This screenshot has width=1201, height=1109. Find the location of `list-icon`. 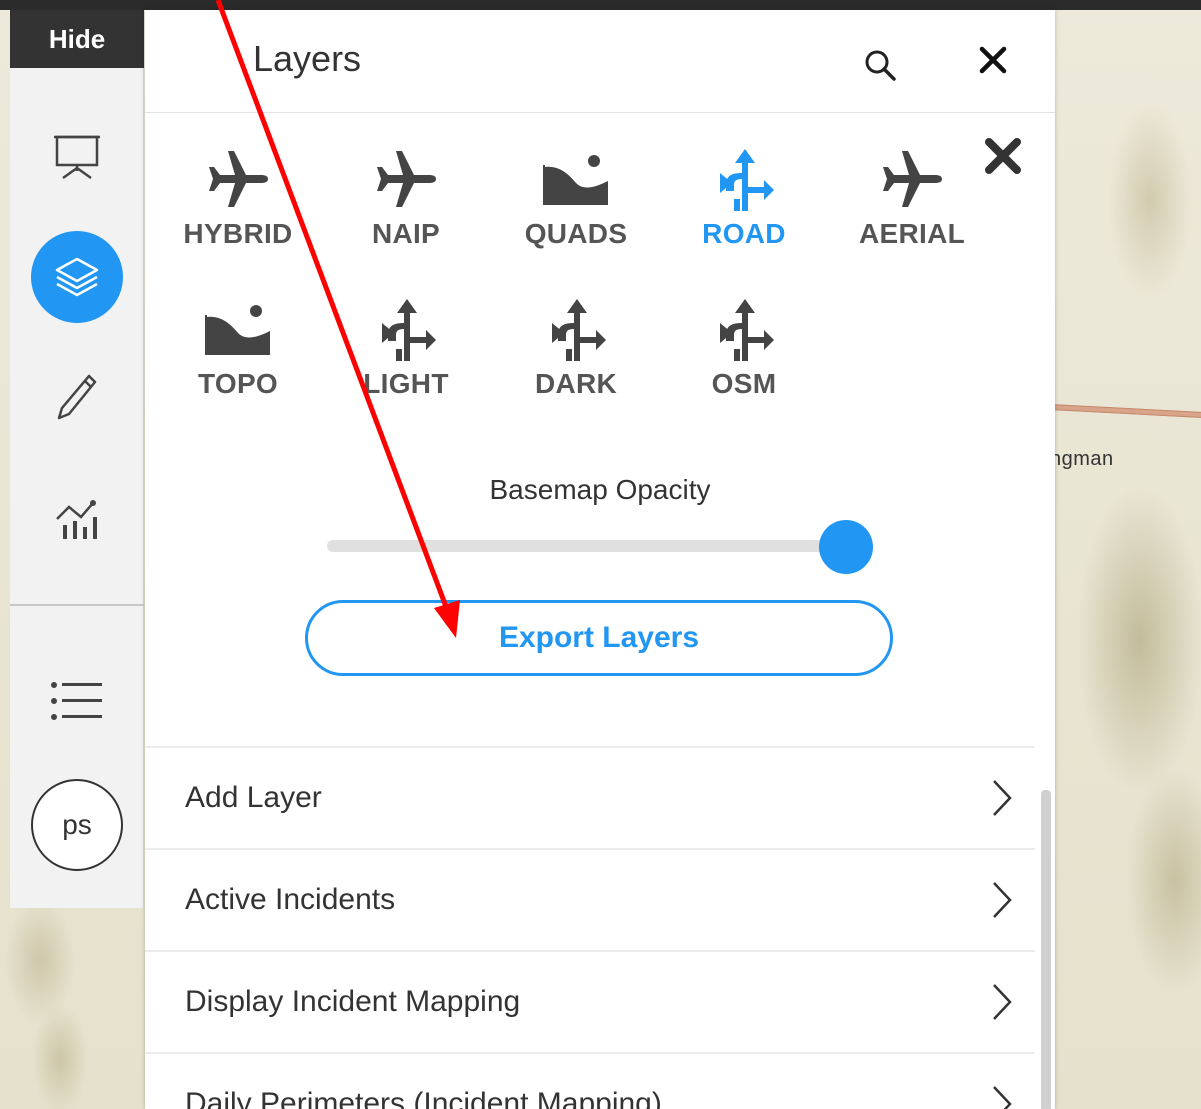

list-icon is located at coordinates (76, 701).